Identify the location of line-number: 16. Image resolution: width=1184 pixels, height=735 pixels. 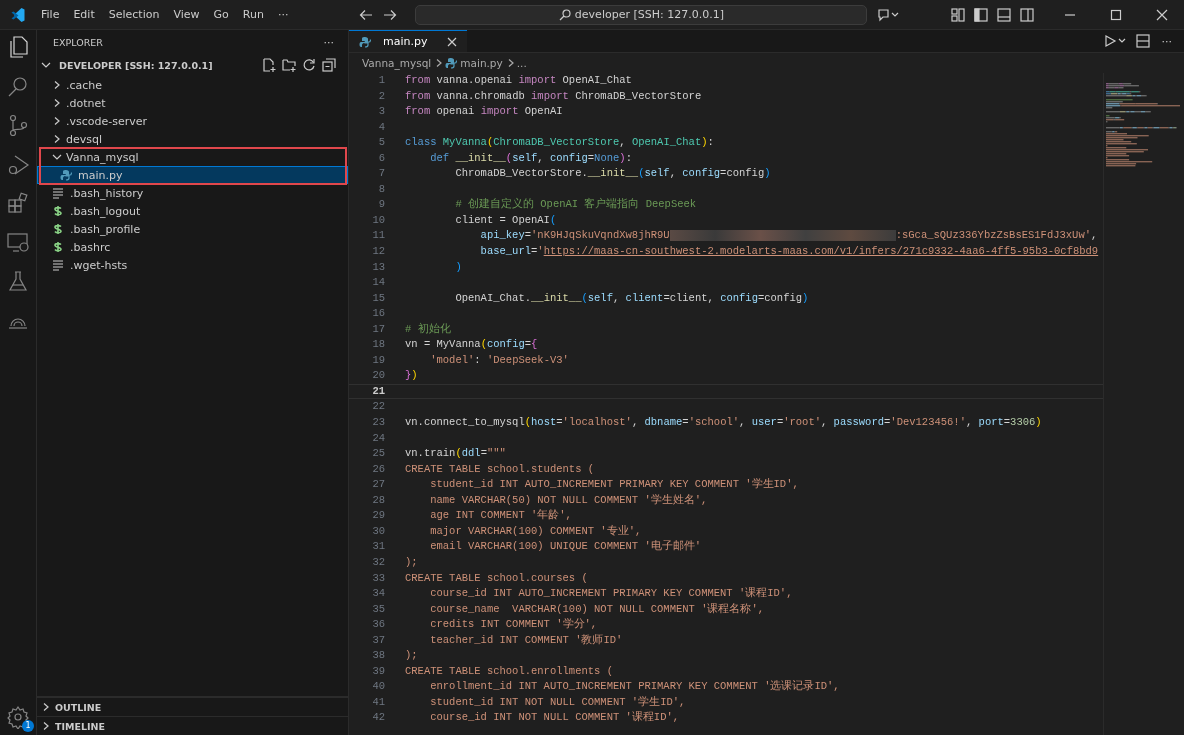
(378, 314).